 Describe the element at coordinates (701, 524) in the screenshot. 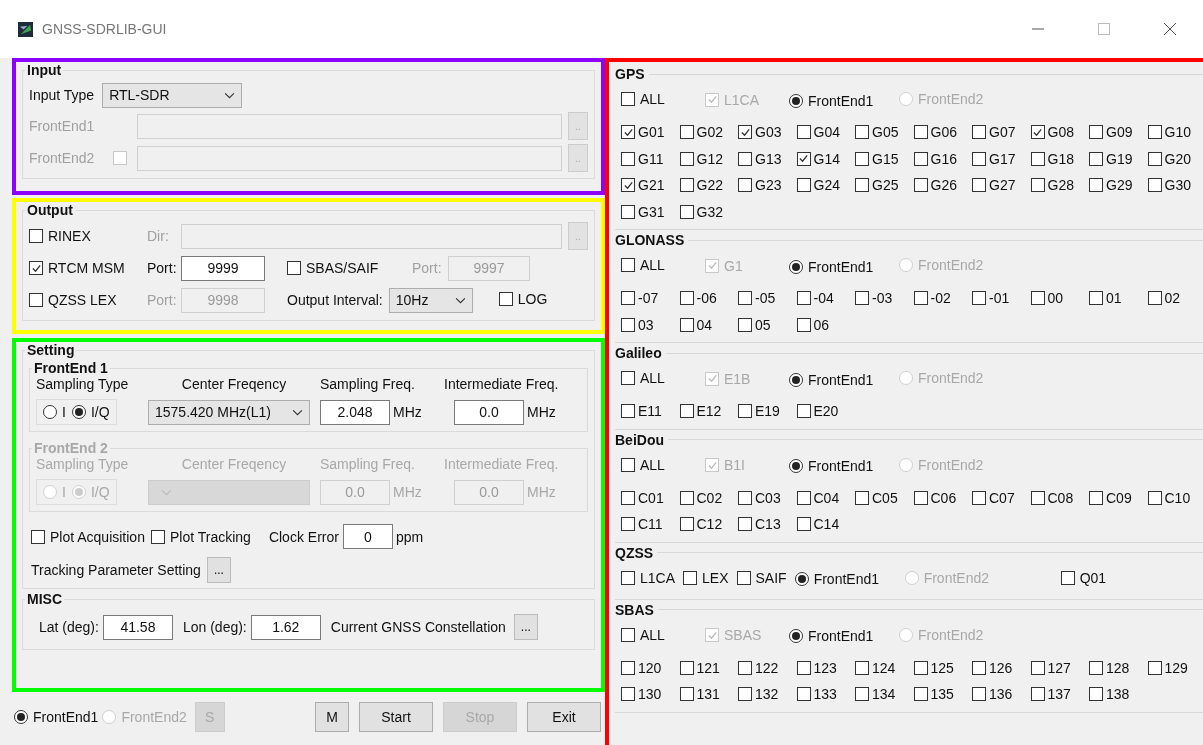

I see `checkbox: C12` at that location.